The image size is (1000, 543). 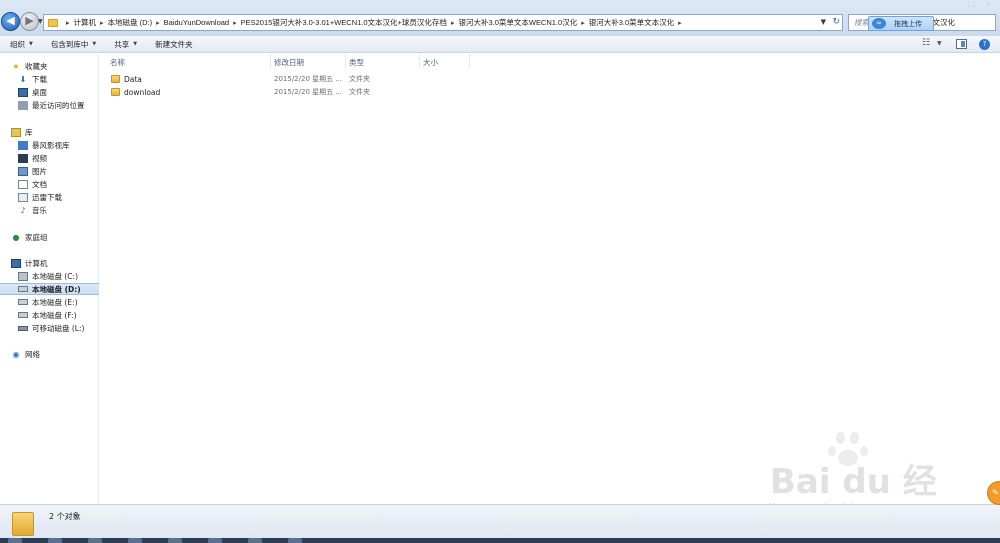 What do you see at coordinates (49, 276) in the screenshot?
I see `sidebar-item-drive-c: 本地磁盘 (C:)` at bounding box center [49, 276].